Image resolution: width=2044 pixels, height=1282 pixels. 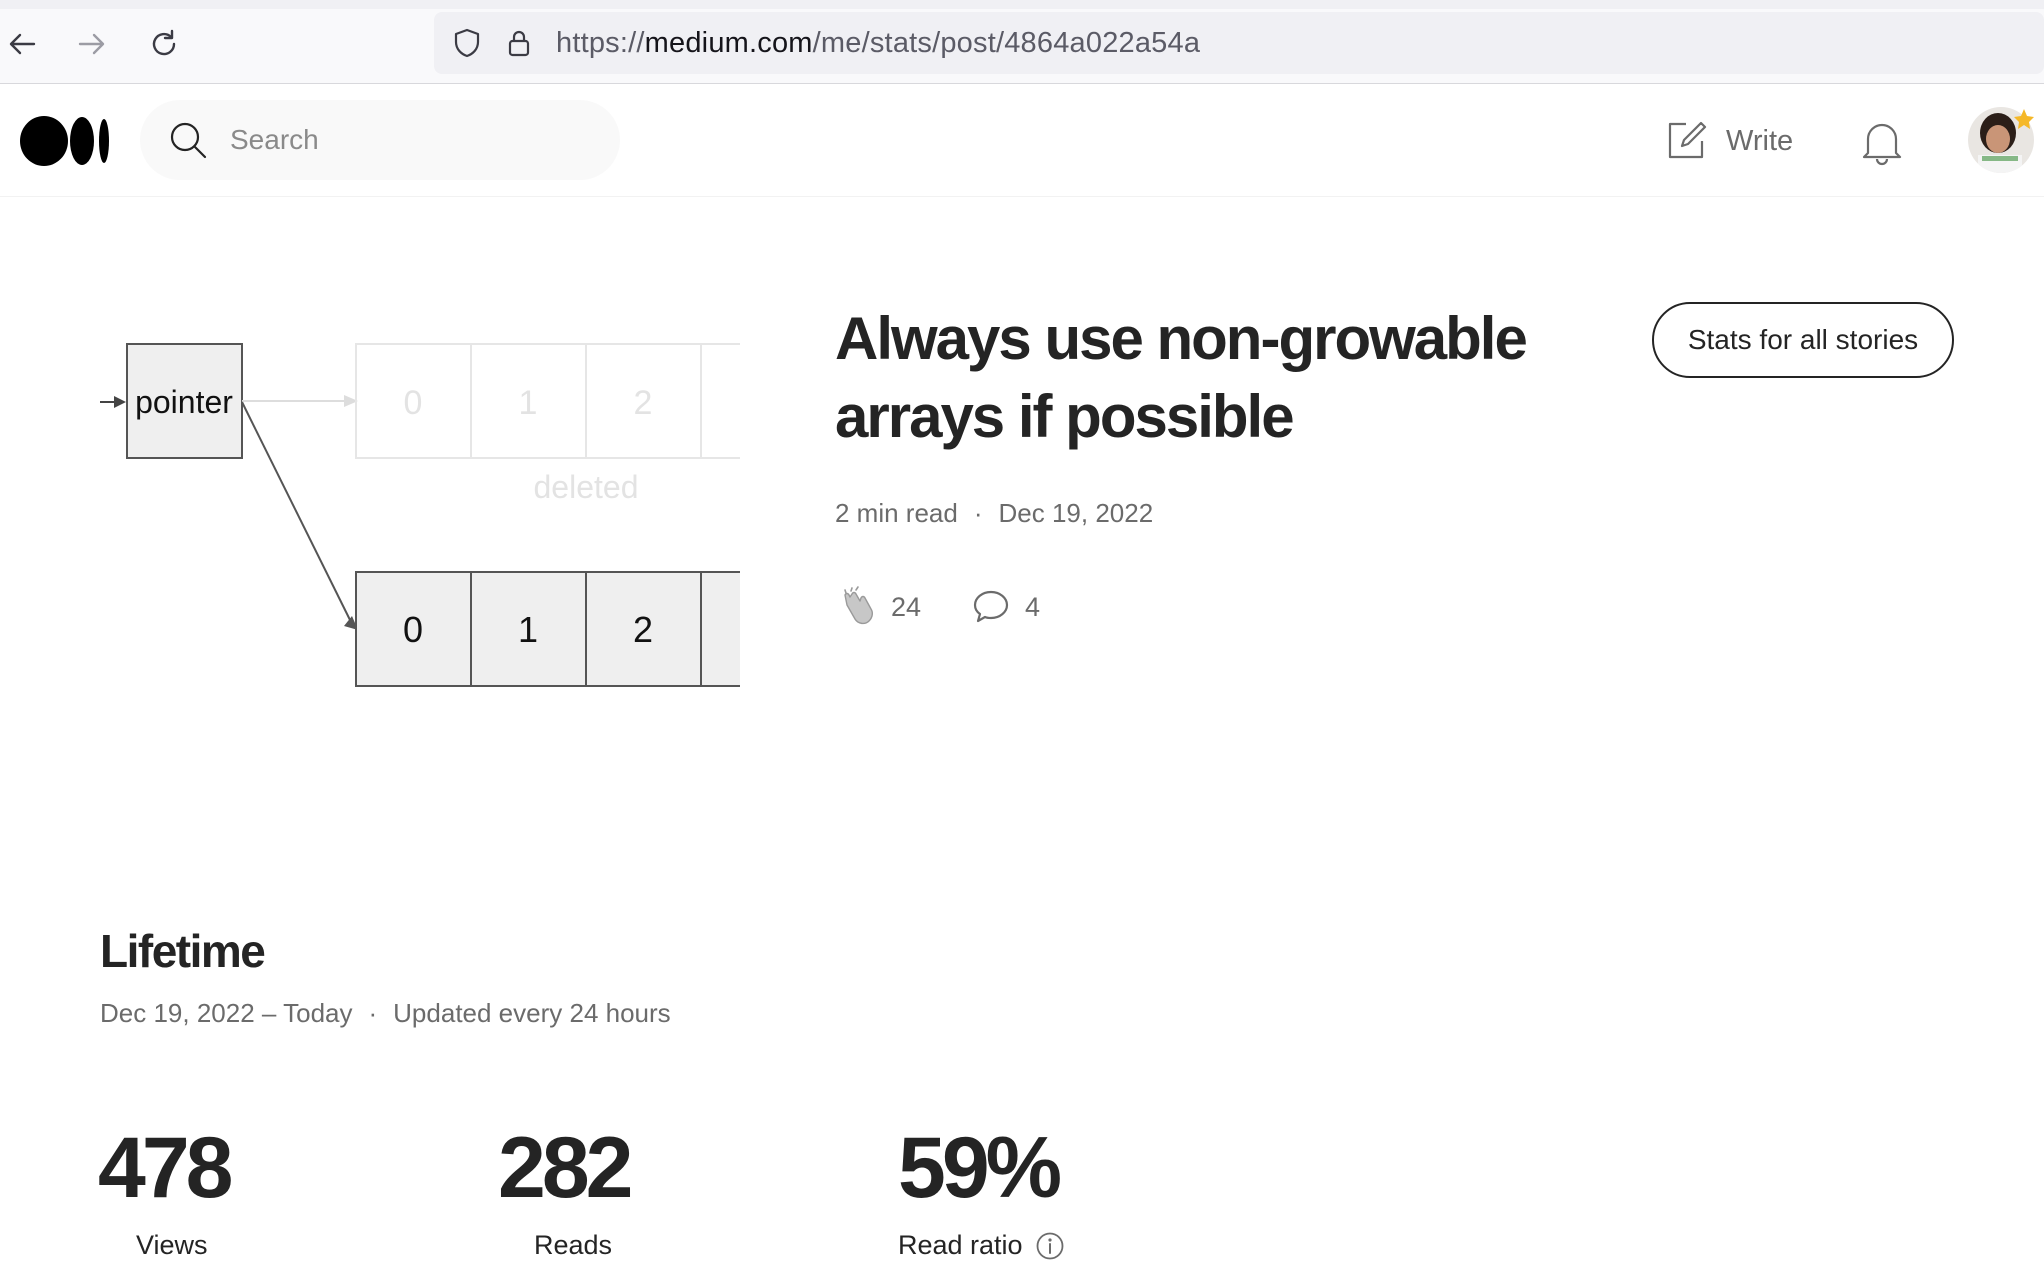 What do you see at coordinates (1686, 141) in the screenshot?
I see `write-icon` at bounding box center [1686, 141].